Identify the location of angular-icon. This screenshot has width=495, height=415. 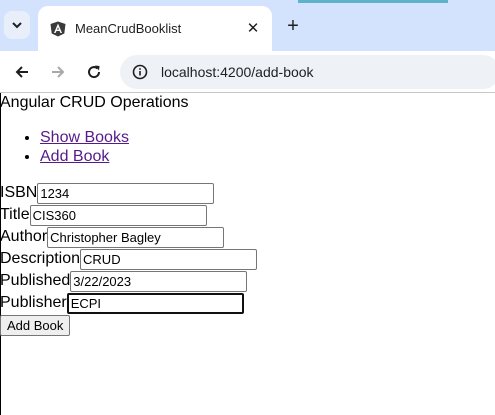
(58, 29).